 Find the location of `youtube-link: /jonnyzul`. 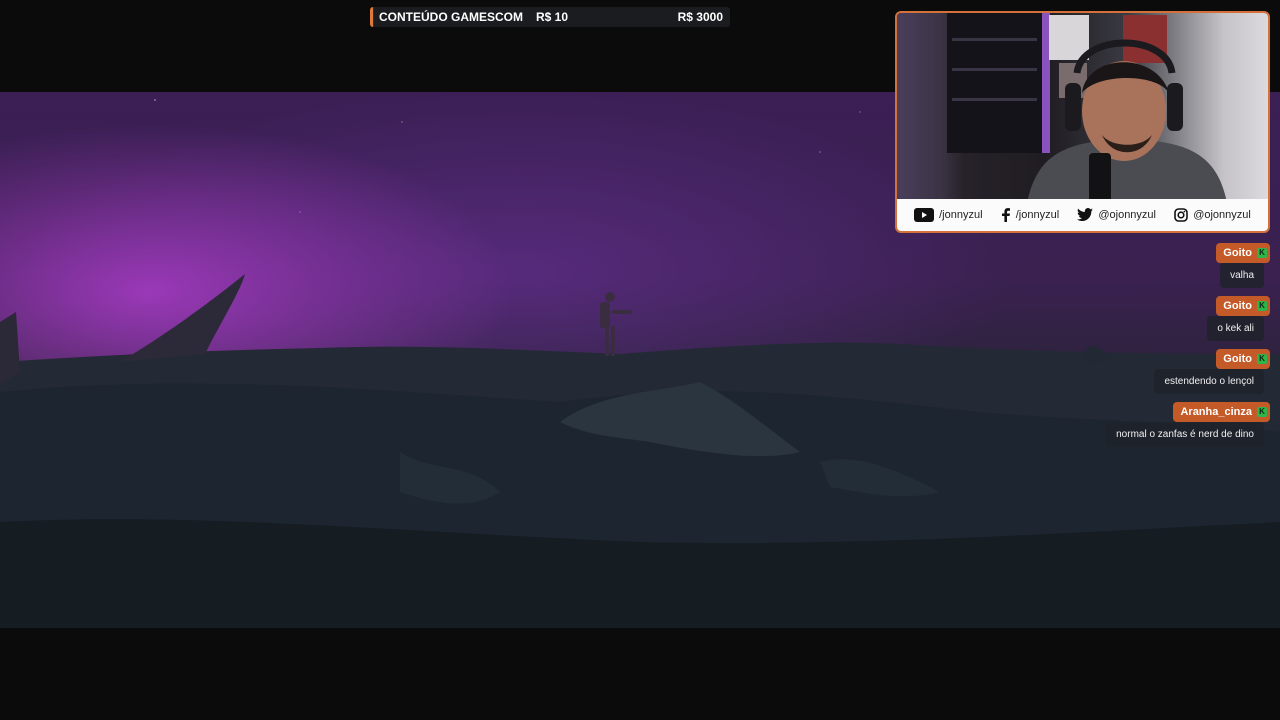

youtube-link: /jonnyzul is located at coordinates (948, 215).